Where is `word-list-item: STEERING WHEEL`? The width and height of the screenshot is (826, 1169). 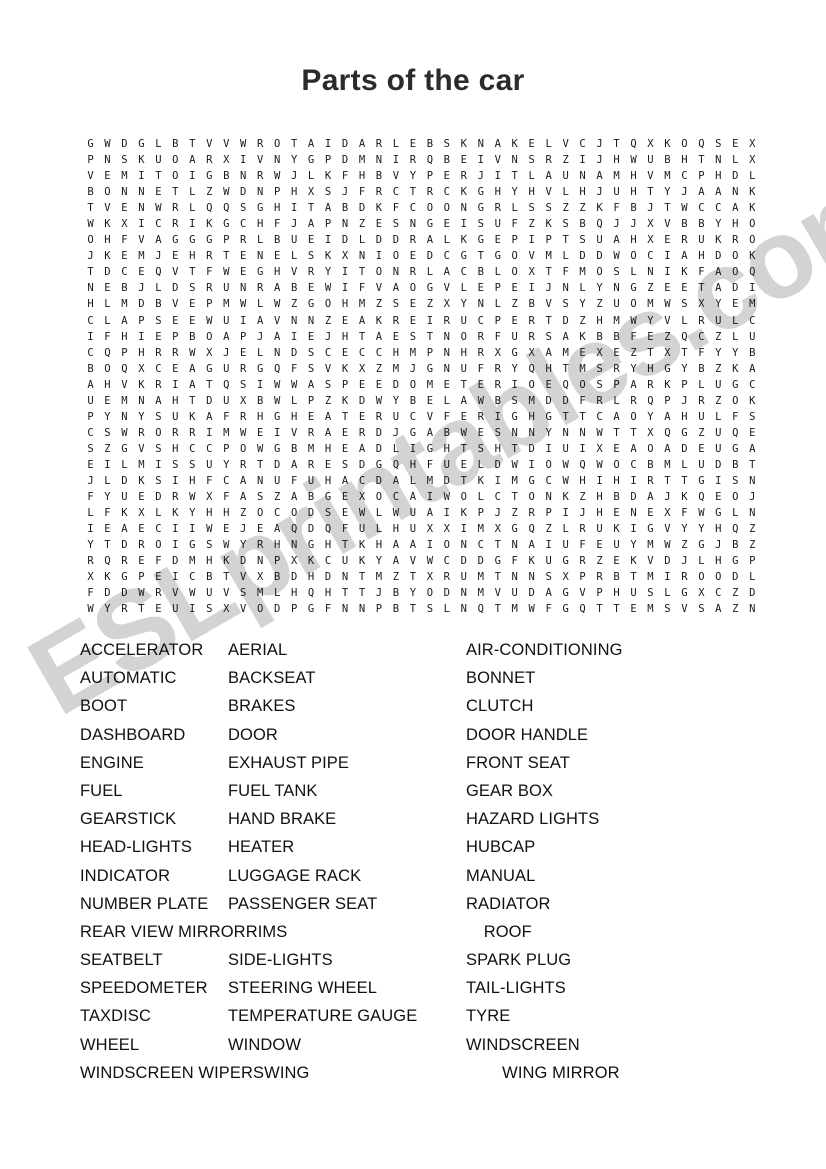
word-list-item: STEERING WHEEL is located at coordinates (347, 988).